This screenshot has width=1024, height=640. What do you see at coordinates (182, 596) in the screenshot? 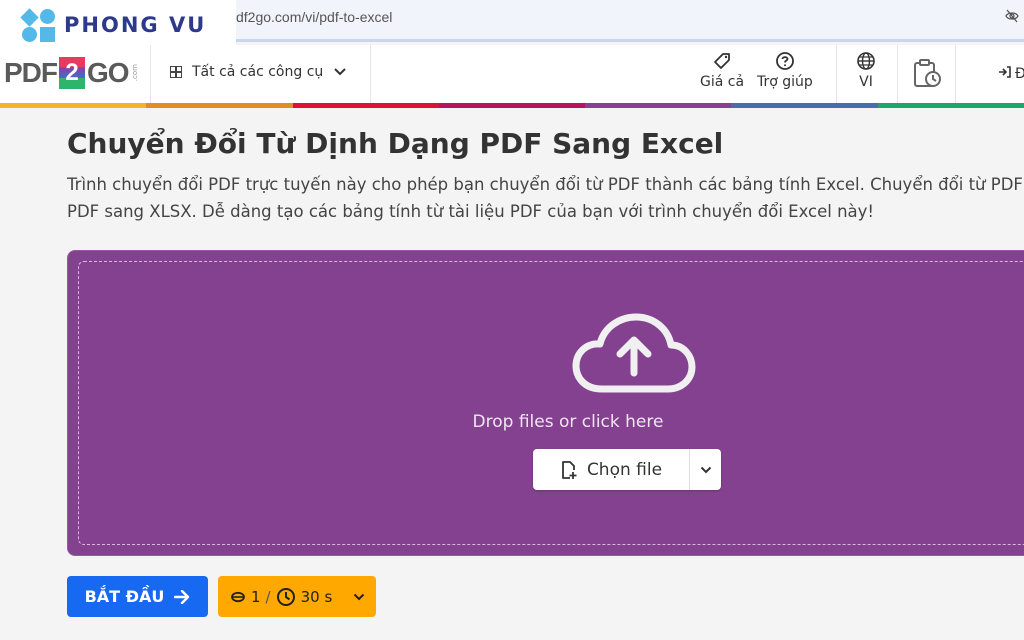
I see `arrow-right-icon` at bounding box center [182, 596].